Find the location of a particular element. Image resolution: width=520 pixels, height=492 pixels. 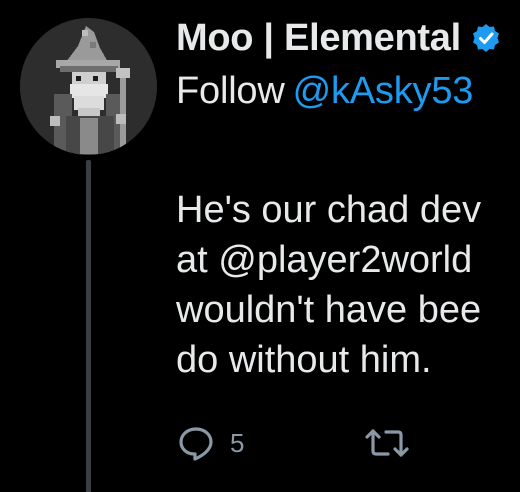

verified-badge-icon is located at coordinates (486, 38).